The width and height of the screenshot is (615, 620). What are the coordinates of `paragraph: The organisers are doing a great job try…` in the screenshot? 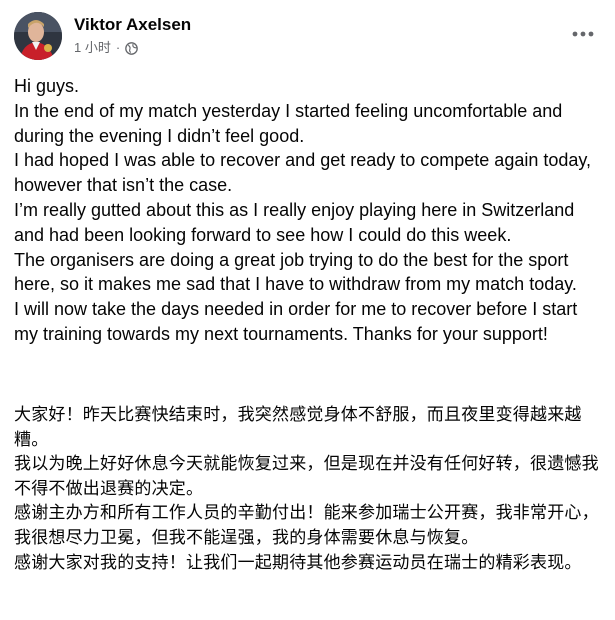 It's located at (295, 272).